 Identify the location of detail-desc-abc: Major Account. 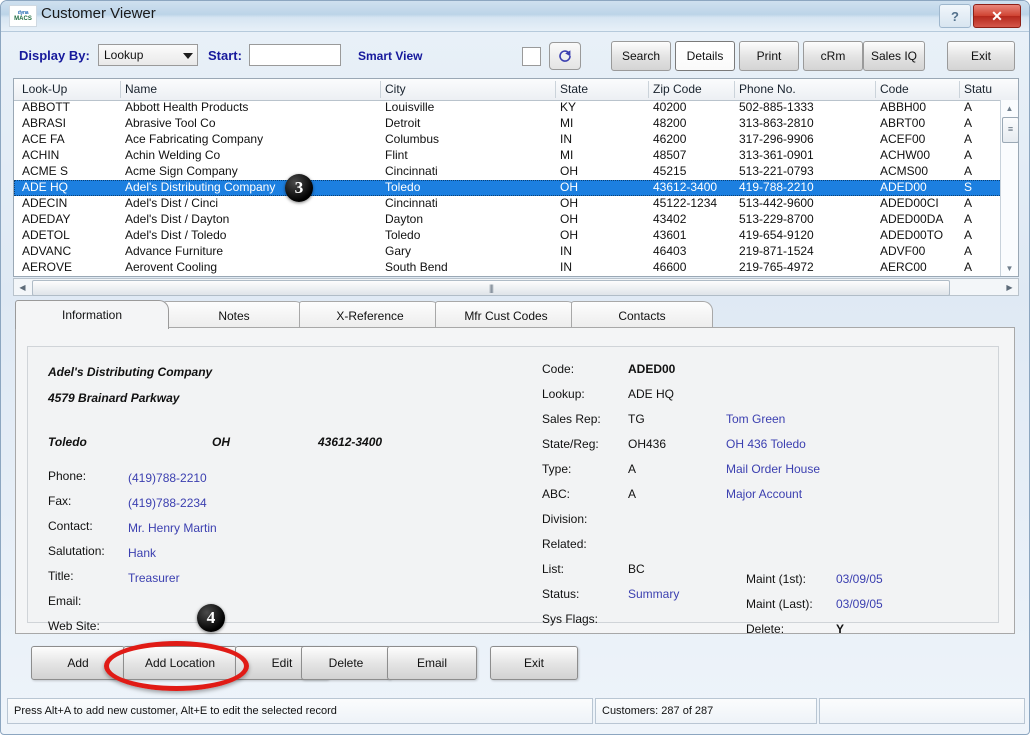
(764, 494).